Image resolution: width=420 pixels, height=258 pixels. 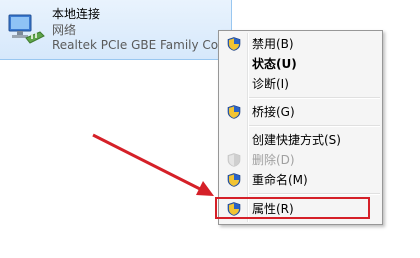 What do you see at coordinates (270, 84) in the screenshot?
I see `menu-item-label: 诊断(I)` at bounding box center [270, 84].